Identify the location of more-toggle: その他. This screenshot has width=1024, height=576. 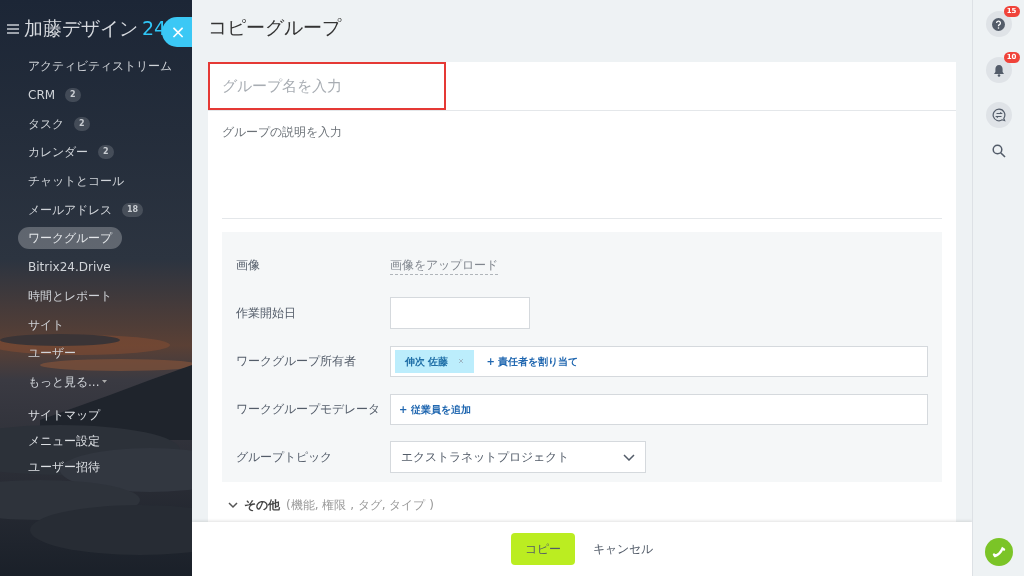
(262, 505).